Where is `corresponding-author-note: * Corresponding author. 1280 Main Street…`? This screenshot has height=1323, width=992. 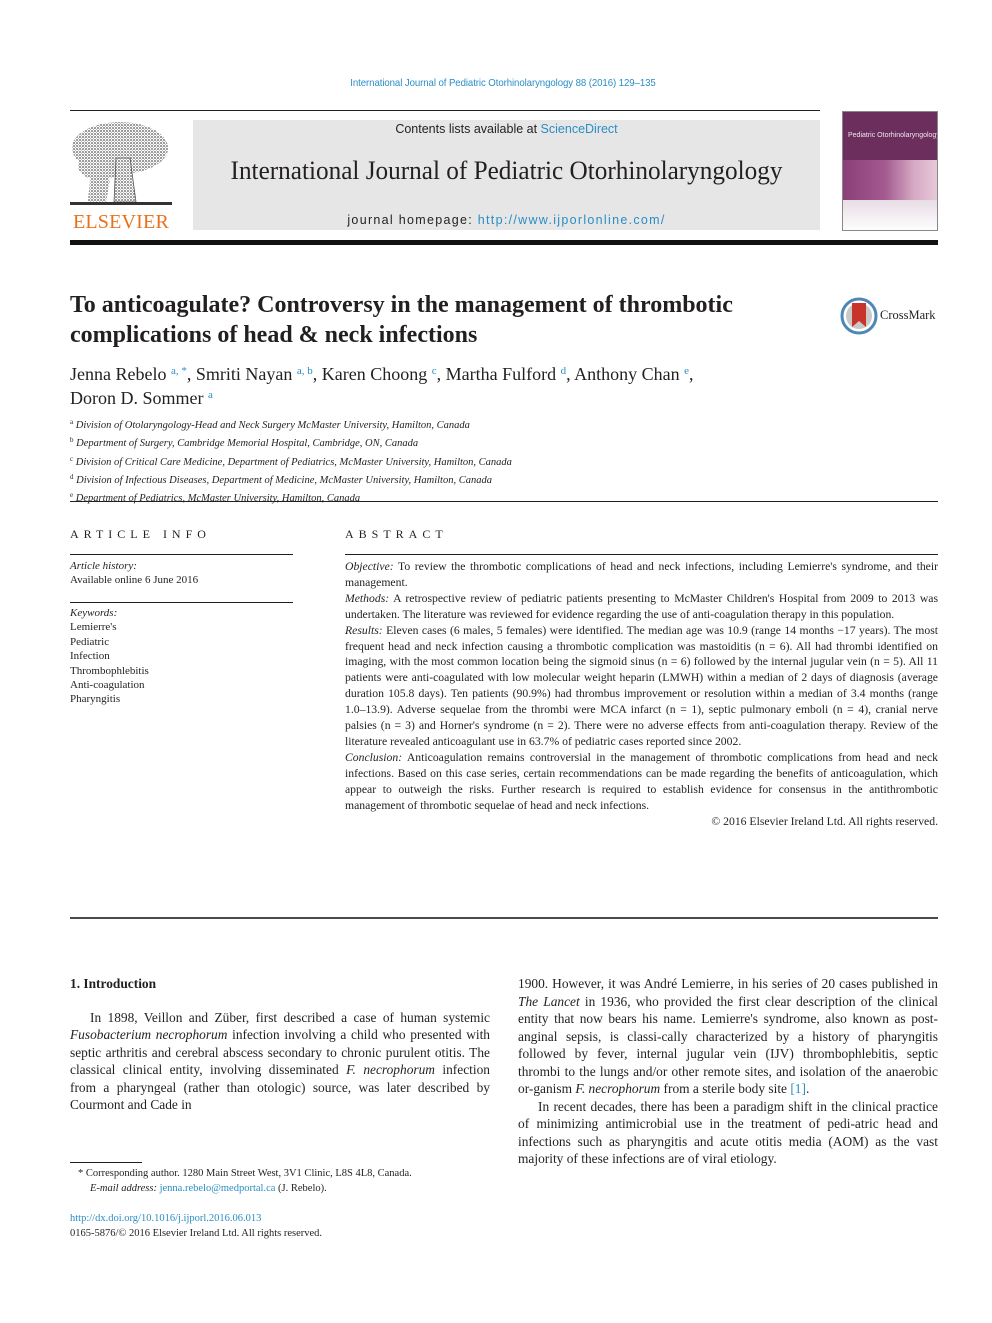
corresponding-author-note: * Corresponding author. 1280 Main Street… is located at coordinates (245, 1173).